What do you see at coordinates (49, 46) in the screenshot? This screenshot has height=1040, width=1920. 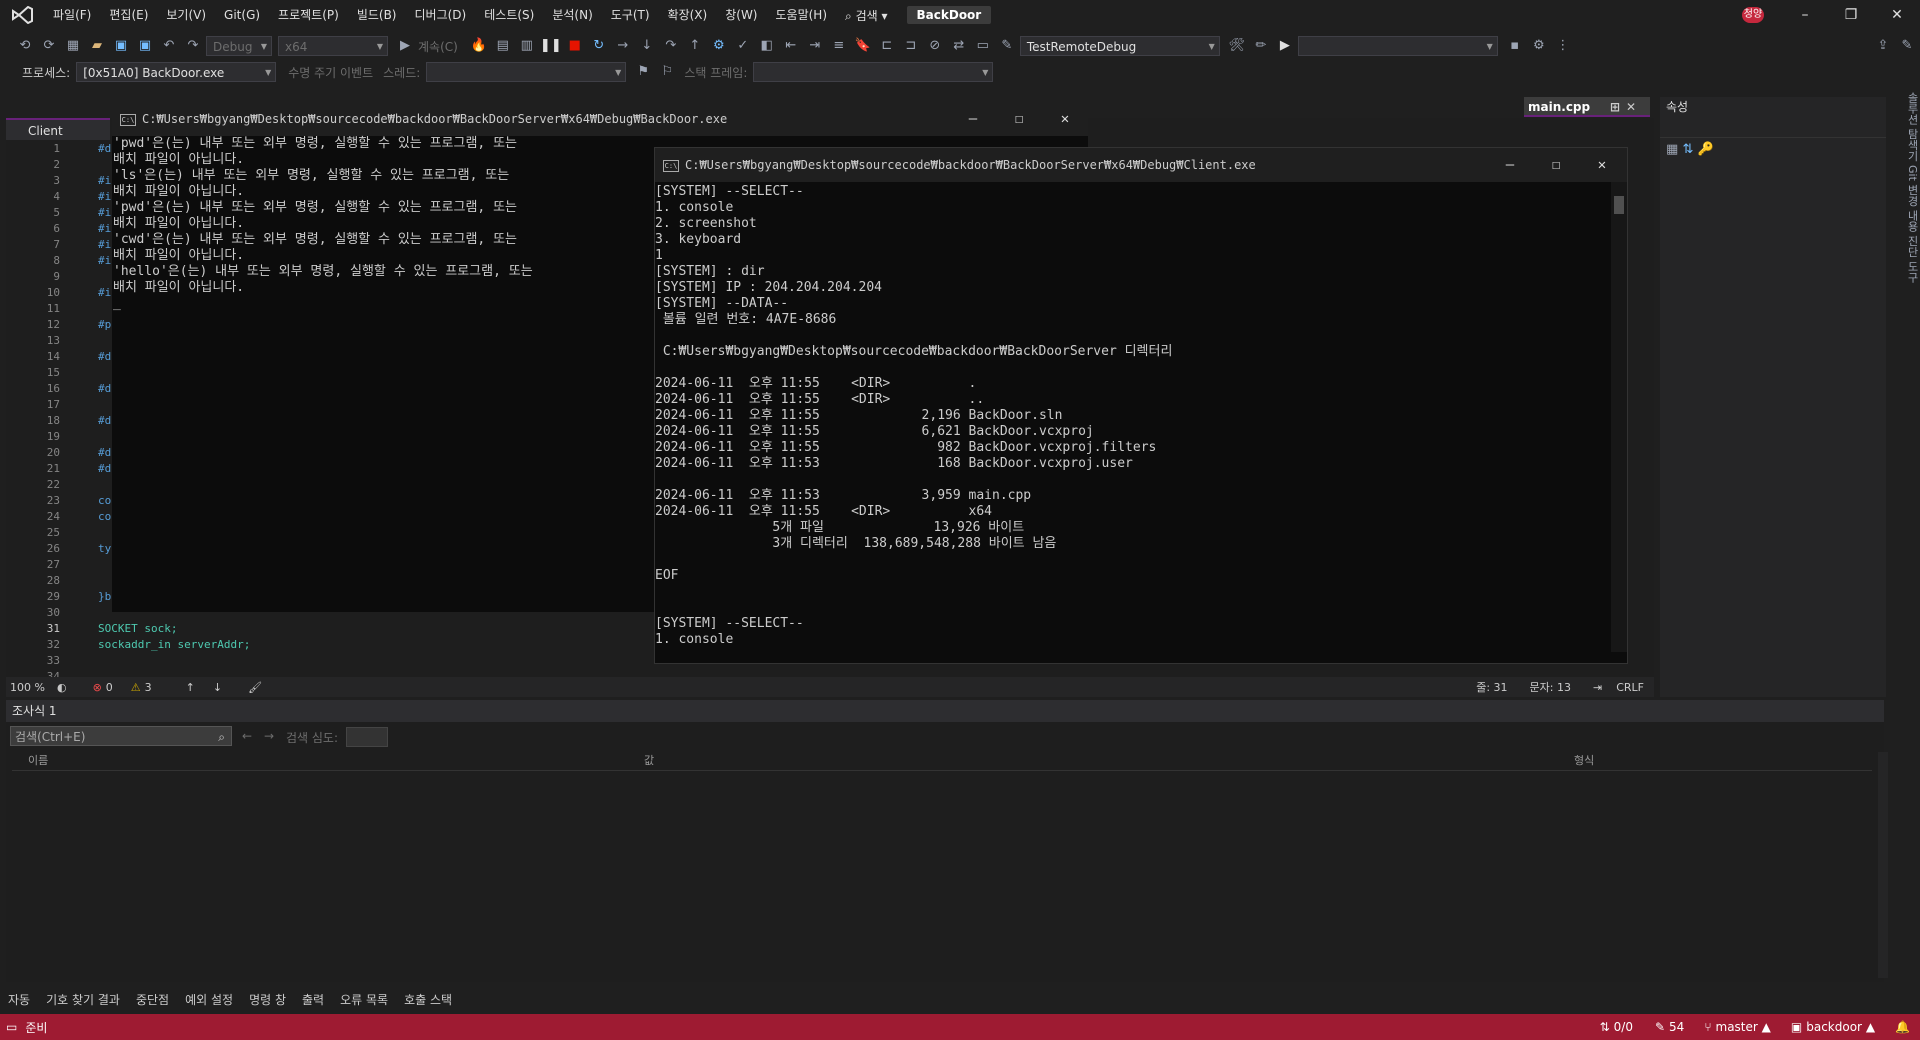 I see `forward-icon: ⟳` at bounding box center [49, 46].